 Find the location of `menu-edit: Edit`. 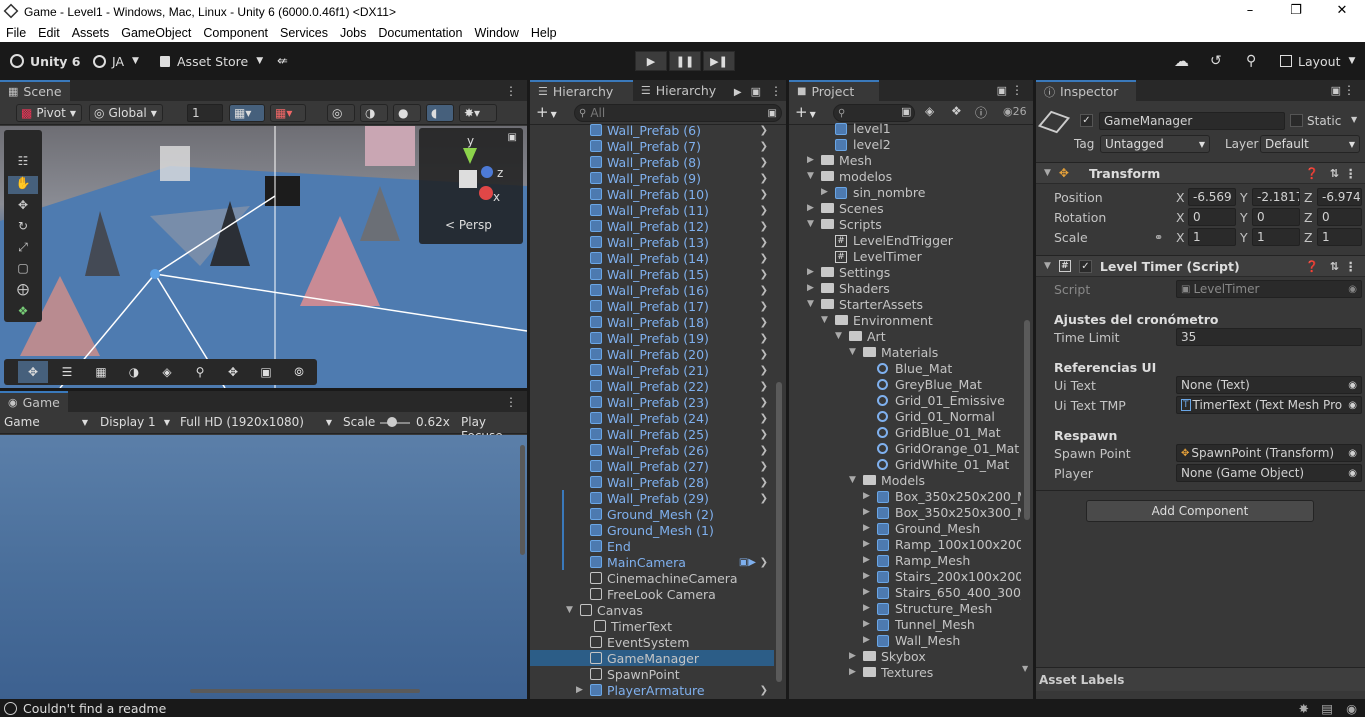

menu-edit: Edit is located at coordinates (49, 33).